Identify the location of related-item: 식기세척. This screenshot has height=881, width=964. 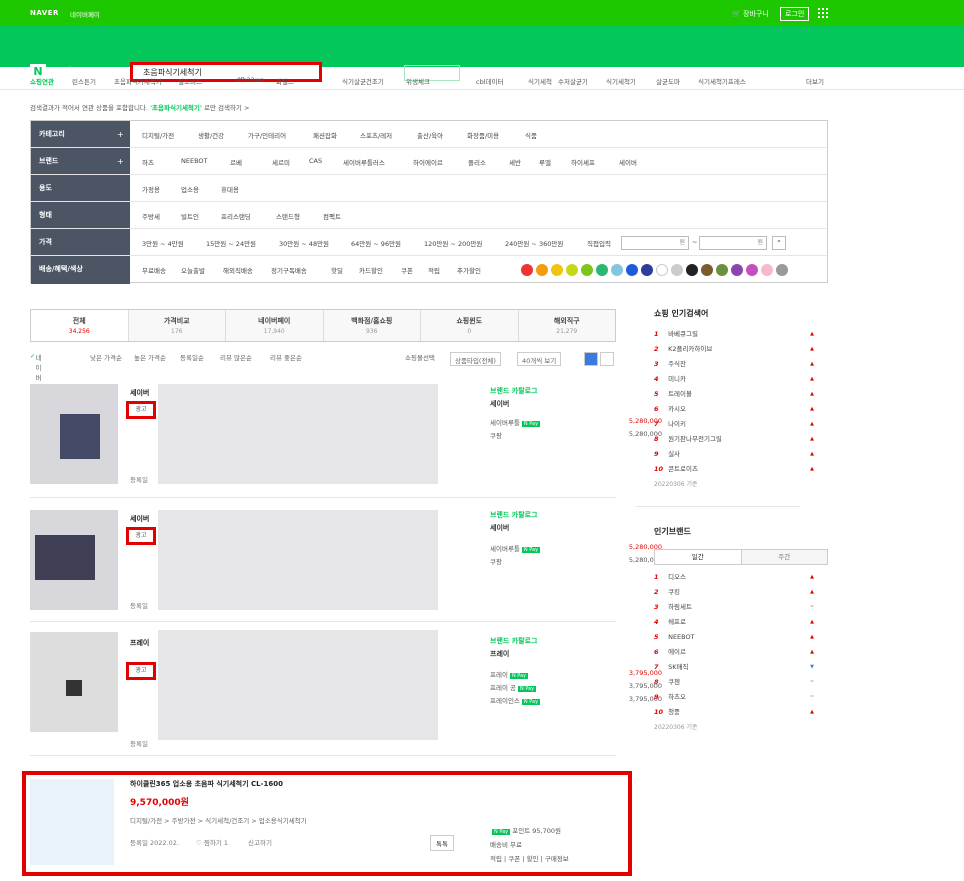
(540, 81).